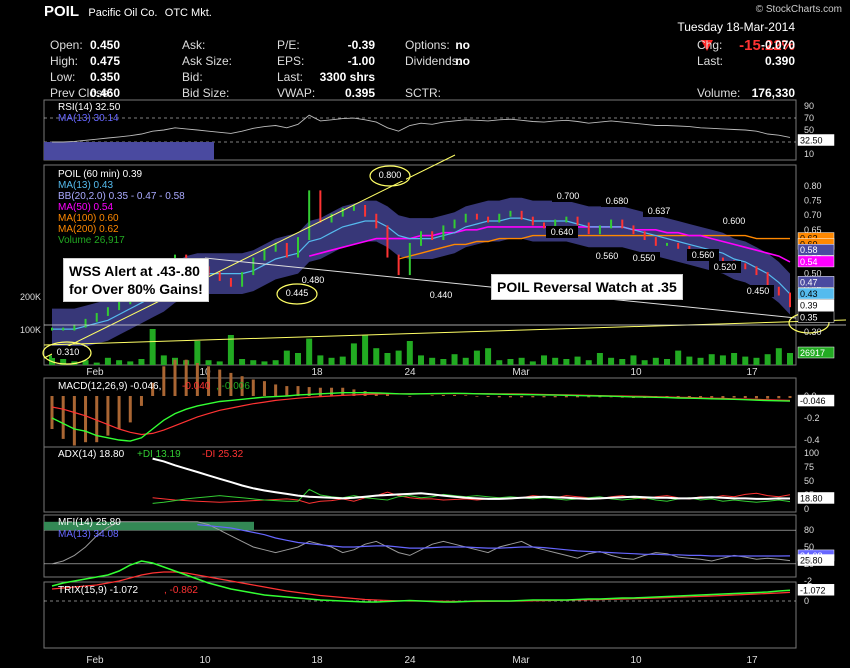 This screenshot has width=850, height=668. I want to click on reversal-callout: POIL Reversal Watch at .35, so click(587, 287).